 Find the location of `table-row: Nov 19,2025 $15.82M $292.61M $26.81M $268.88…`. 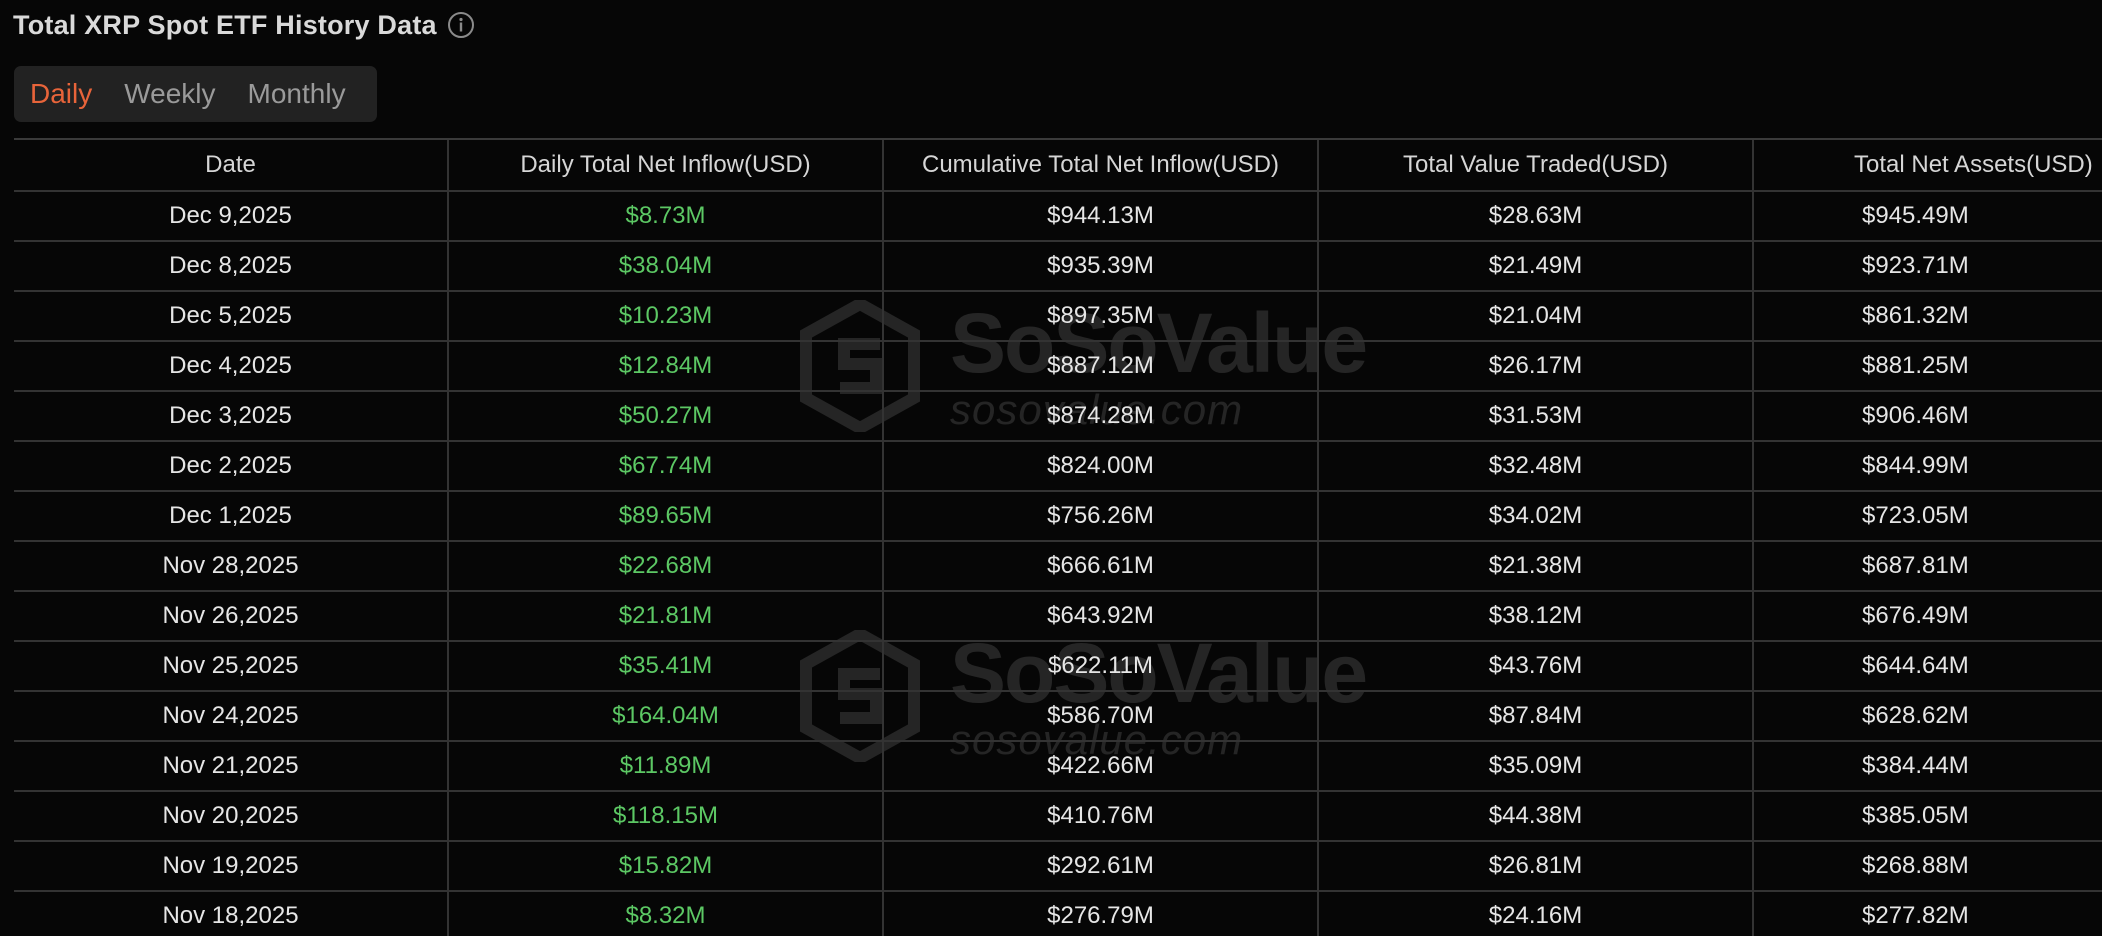

table-row: Nov 19,2025 $15.82M $292.61M $26.81M $268.88… is located at coordinates (1058, 867).